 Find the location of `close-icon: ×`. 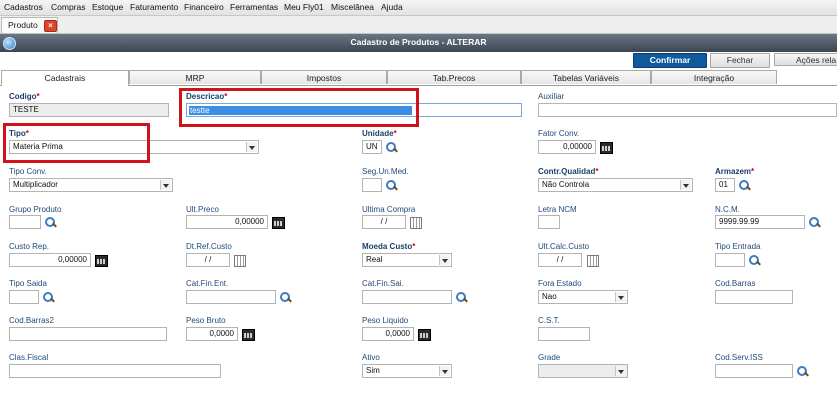

close-icon: × is located at coordinates (50, 26).